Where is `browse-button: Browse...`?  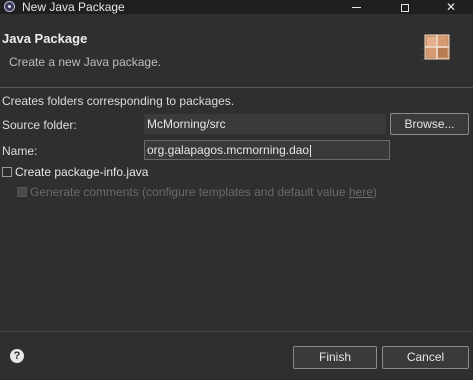 browse-button: Browse... is located at coordinates (429, 124).